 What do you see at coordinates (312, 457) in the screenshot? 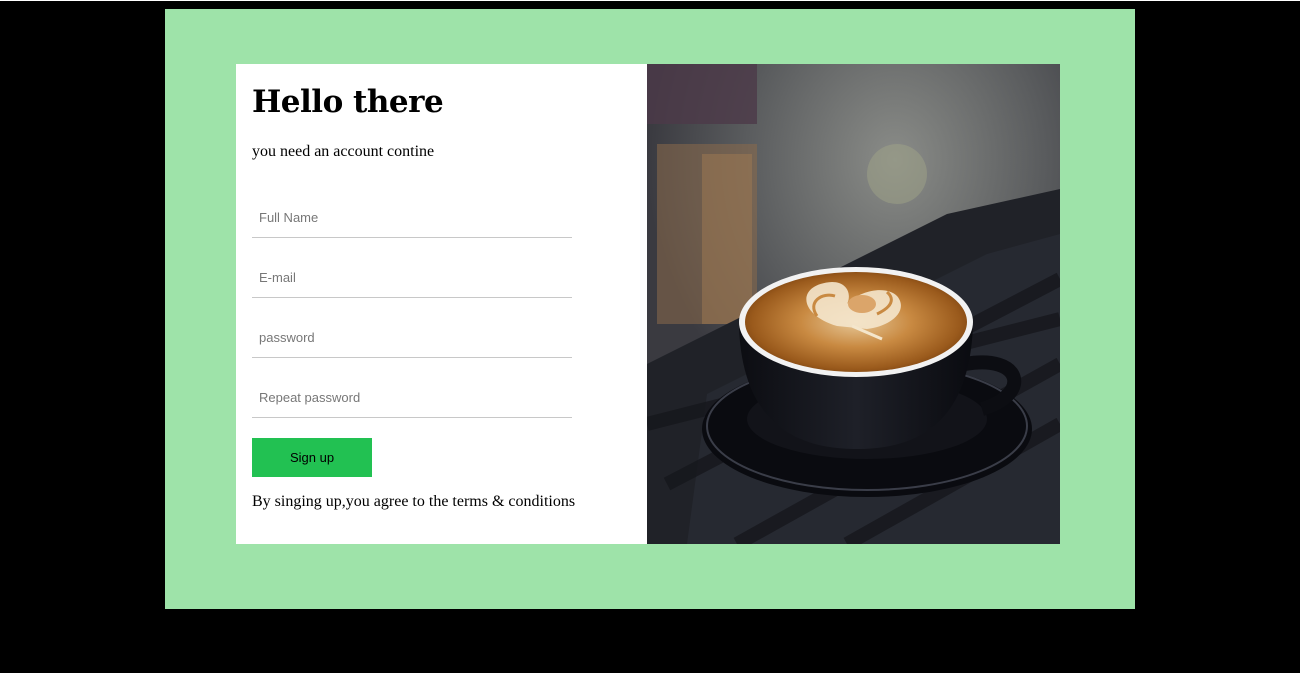
I see `sign-up-button: Sign up` at bounding box center [312, 457].